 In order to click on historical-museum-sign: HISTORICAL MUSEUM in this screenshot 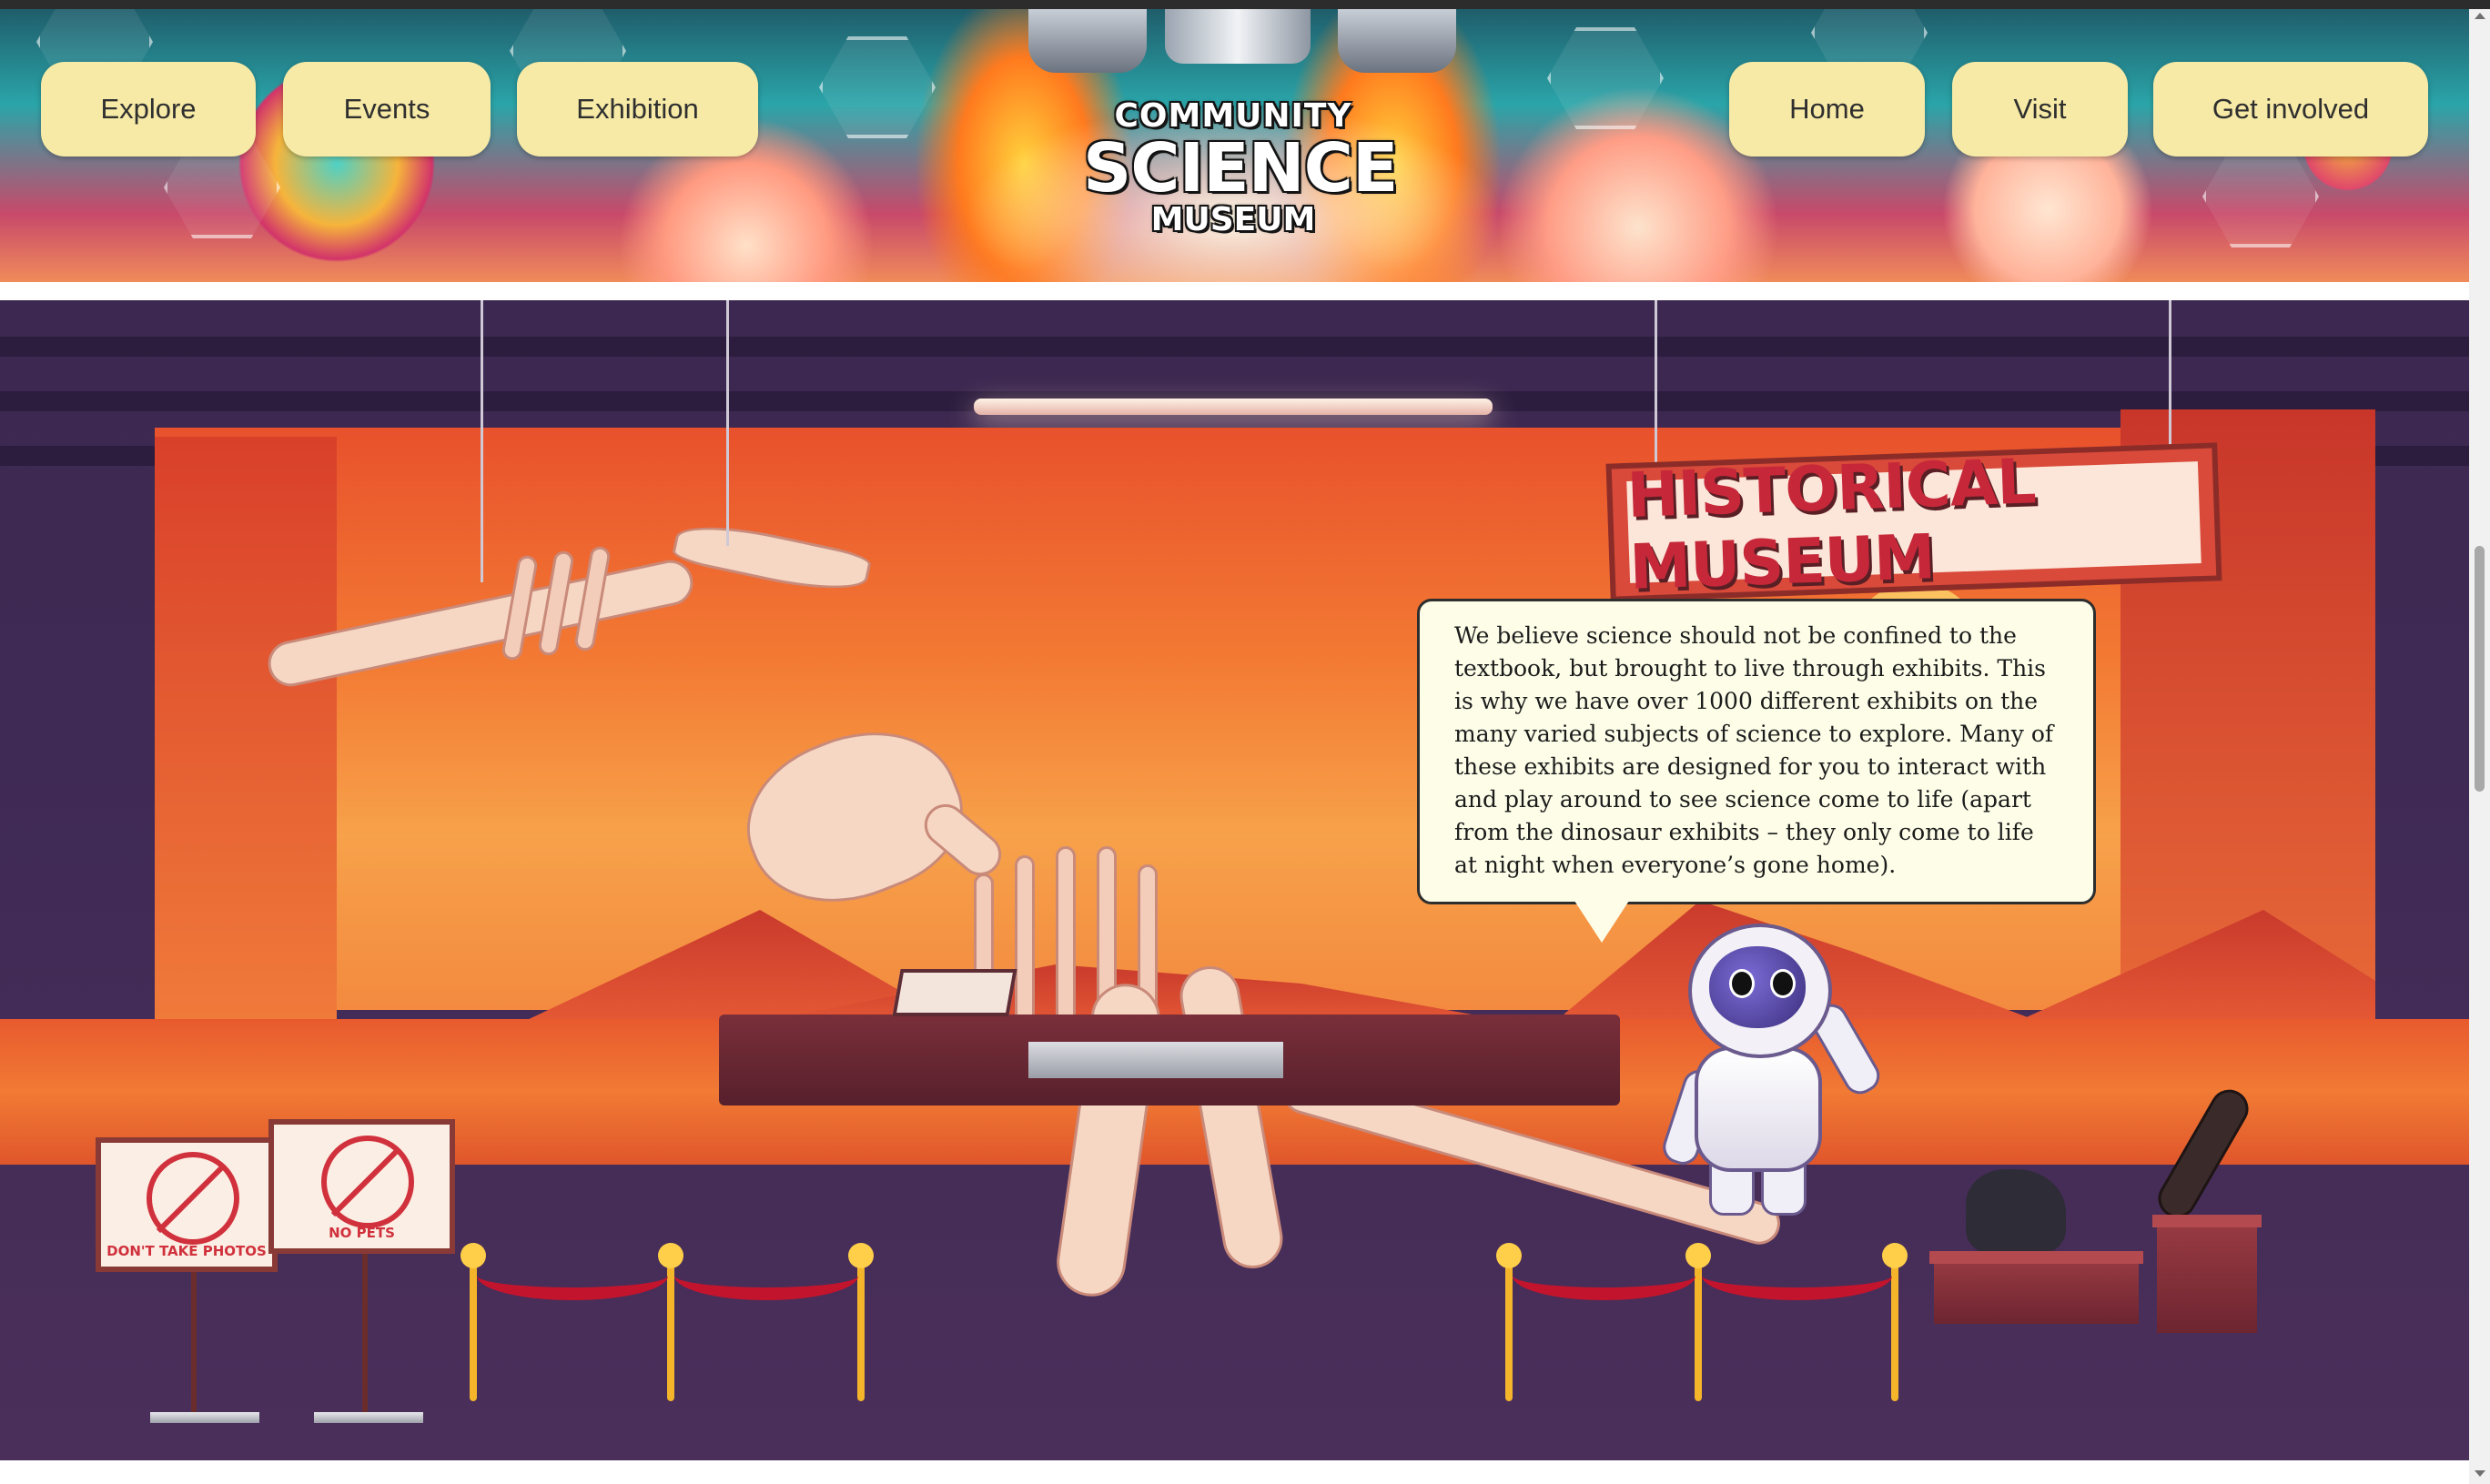, I will do `click(1913, 523)`.